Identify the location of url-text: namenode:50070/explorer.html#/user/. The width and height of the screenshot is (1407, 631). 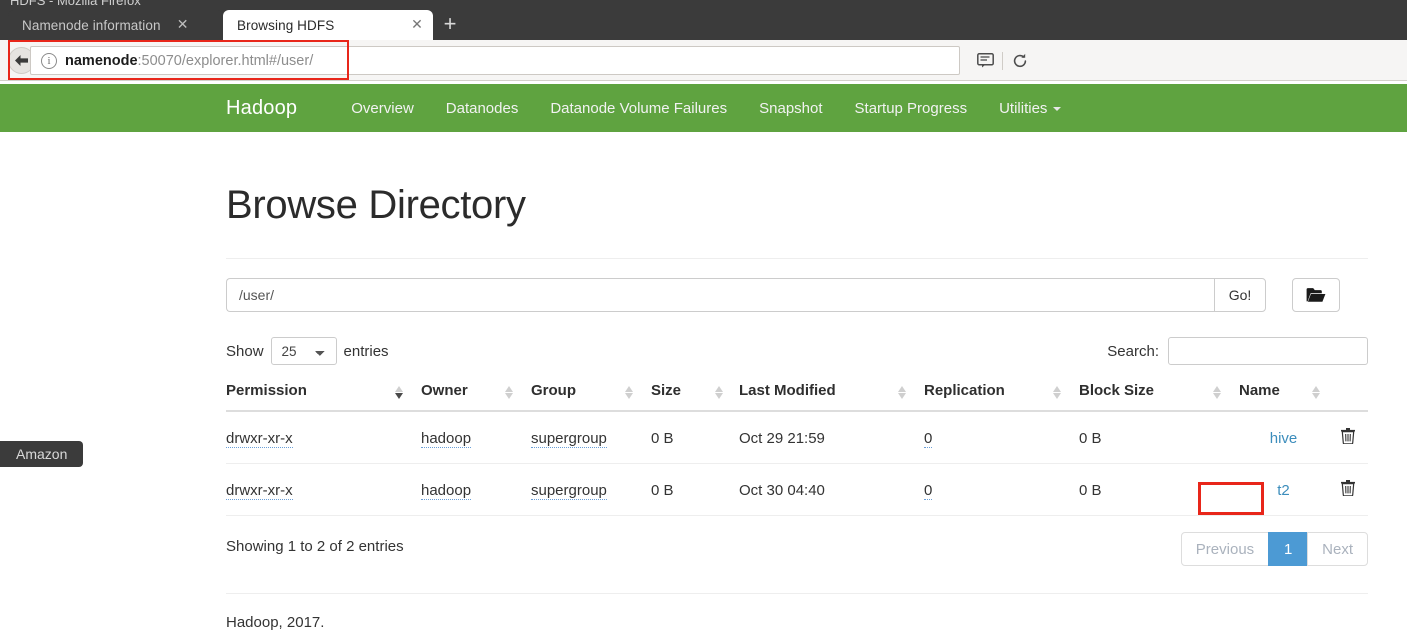
(189, 61).